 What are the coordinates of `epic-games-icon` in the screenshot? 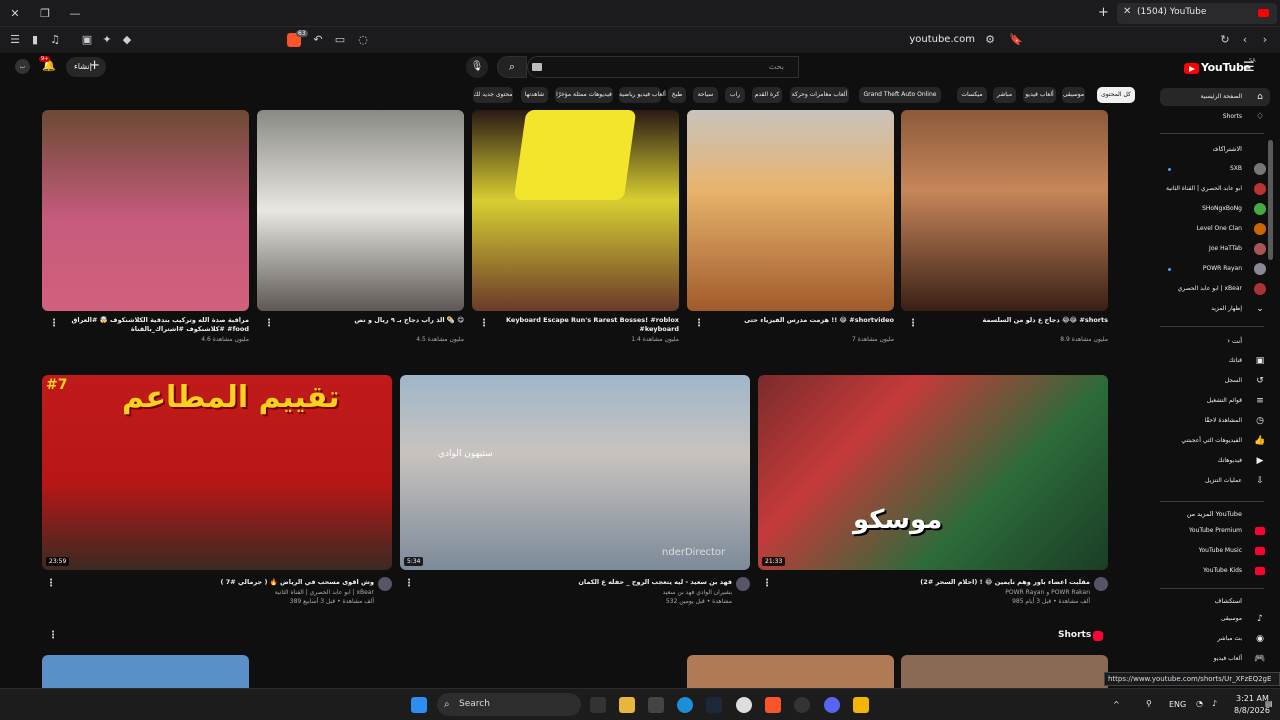 It's located at (598, 705).